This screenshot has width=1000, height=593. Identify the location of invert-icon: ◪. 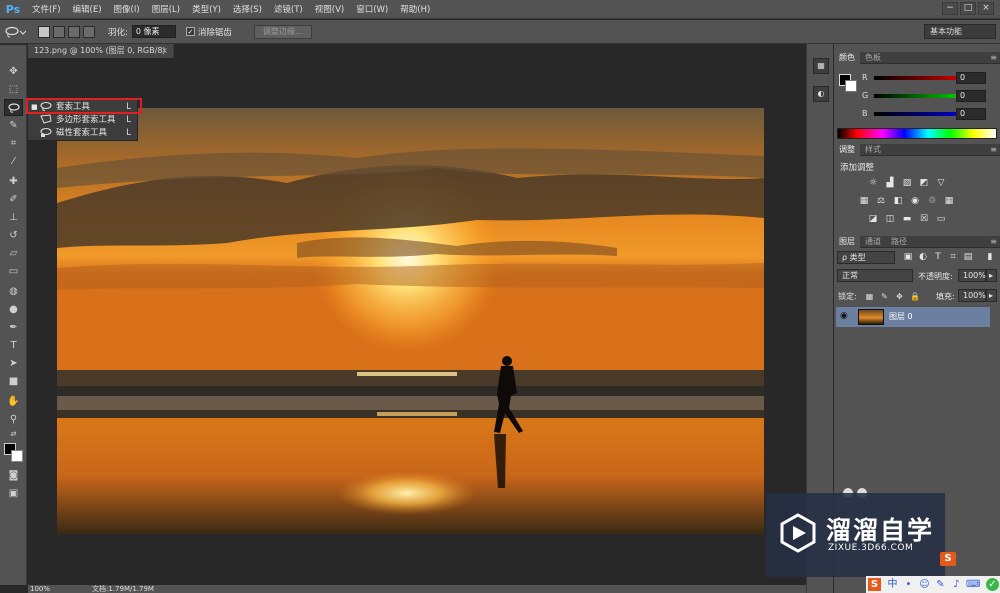
(873, 219).